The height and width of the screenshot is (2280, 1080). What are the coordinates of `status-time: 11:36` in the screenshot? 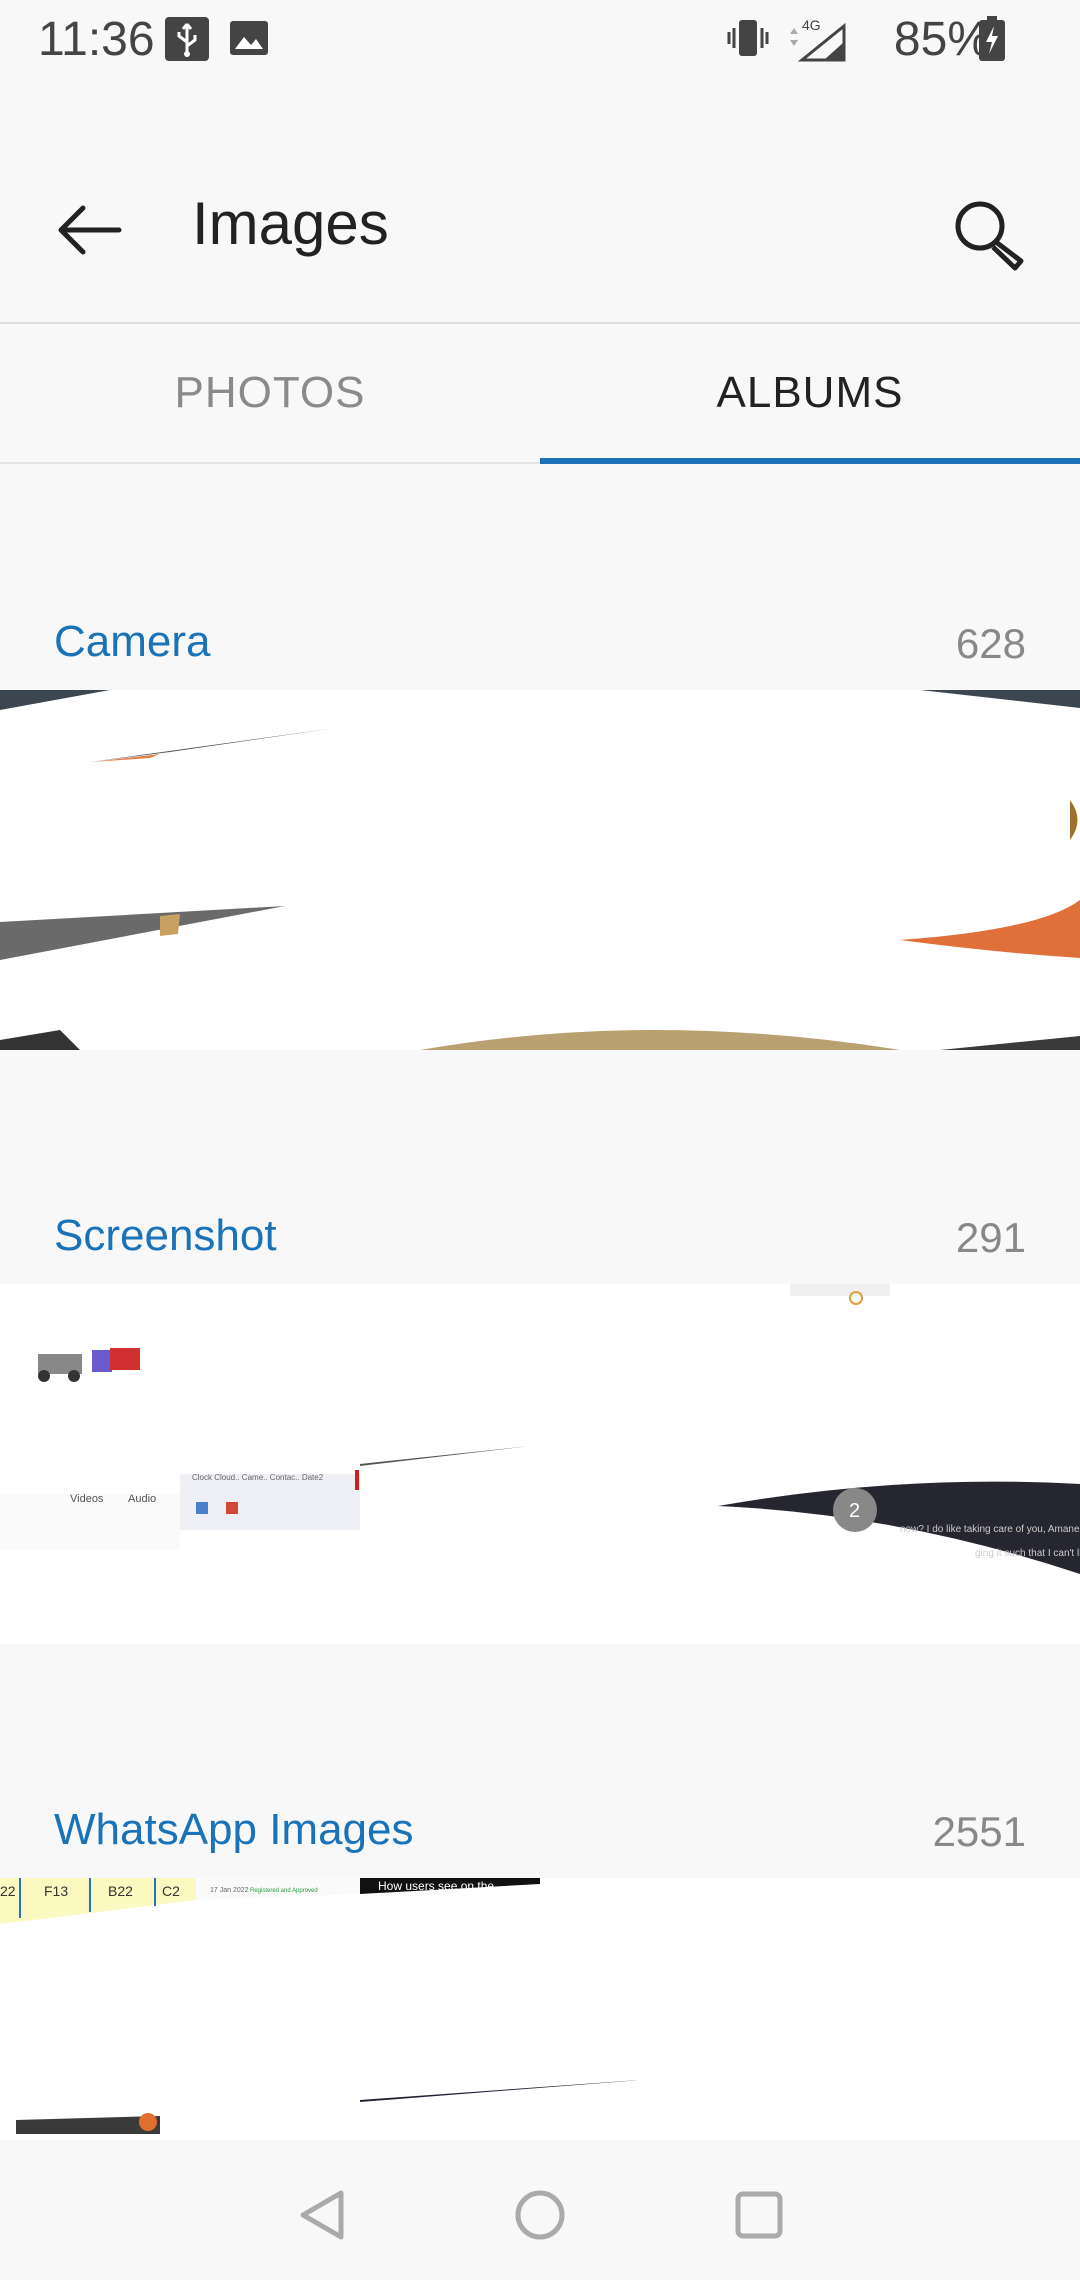 It's located at (96, 39).